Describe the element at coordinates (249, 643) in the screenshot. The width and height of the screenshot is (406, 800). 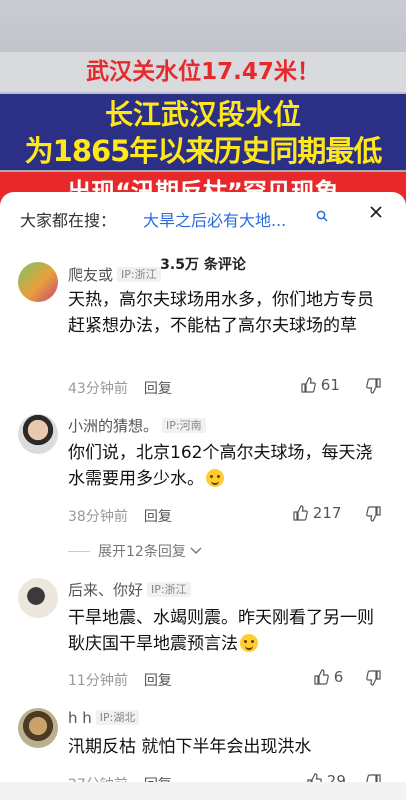
I see `shocked-emoji-icon` at that location.